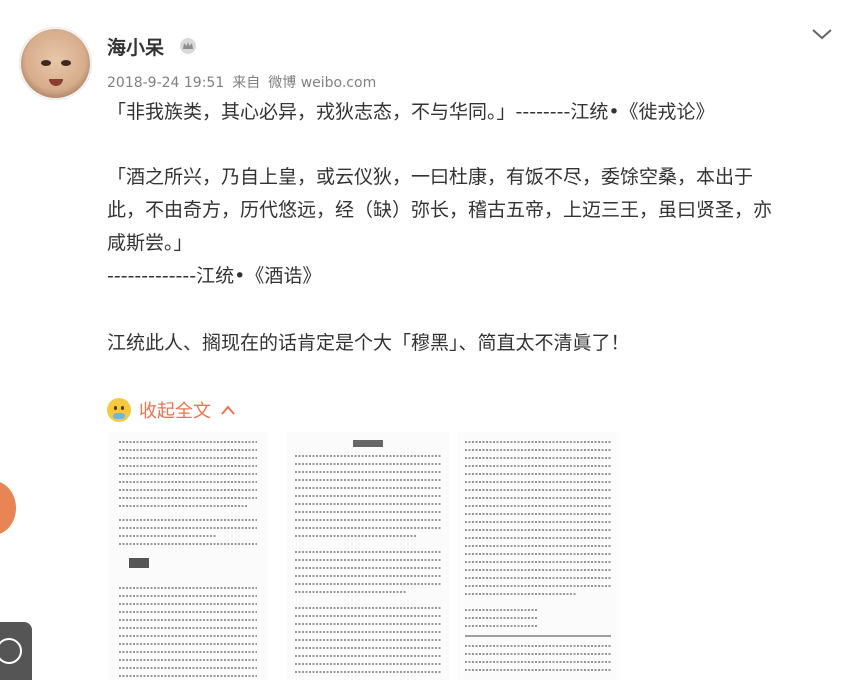  I want to click on floating-action-button, so click(8, 508).